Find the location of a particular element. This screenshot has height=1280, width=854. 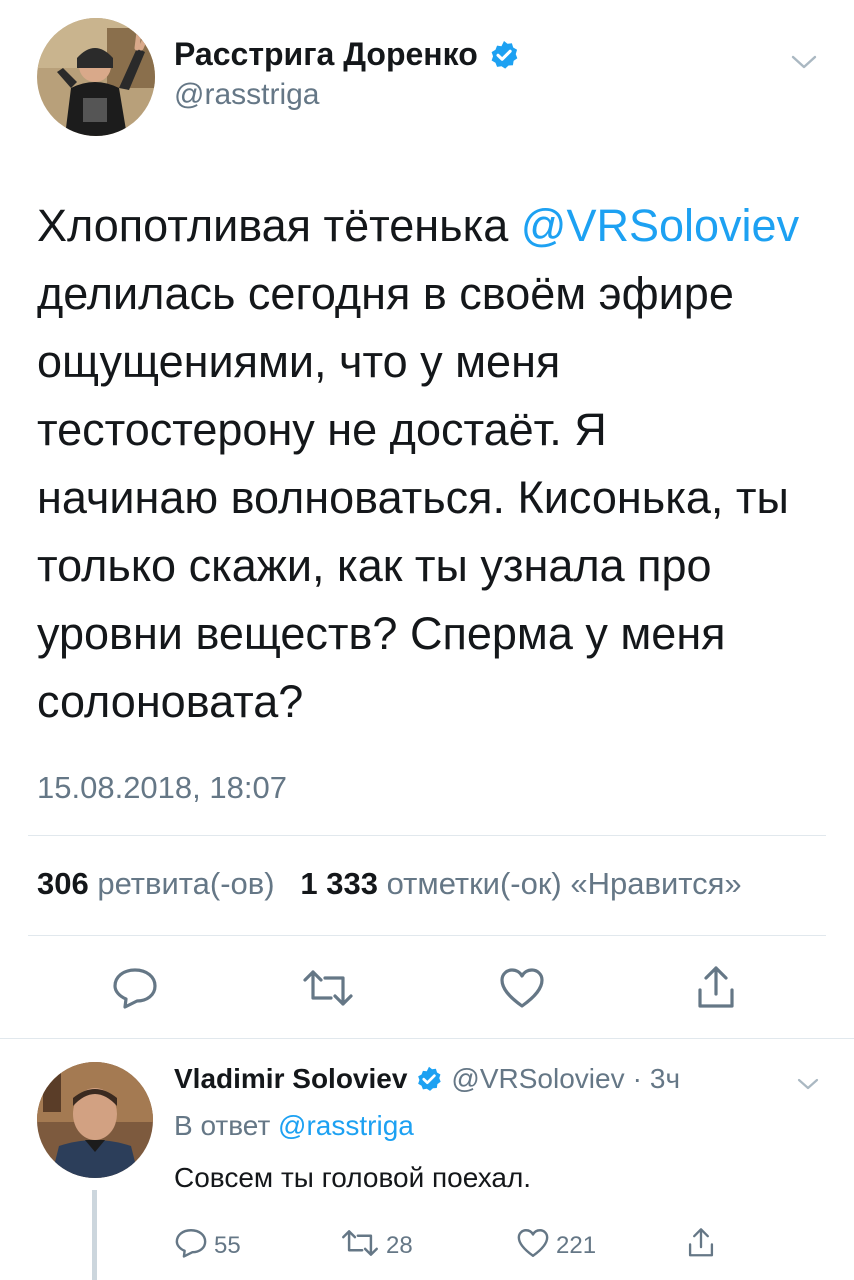

reply-to-line: В ответ @rasstriga is located at coordinates (294, 1126).